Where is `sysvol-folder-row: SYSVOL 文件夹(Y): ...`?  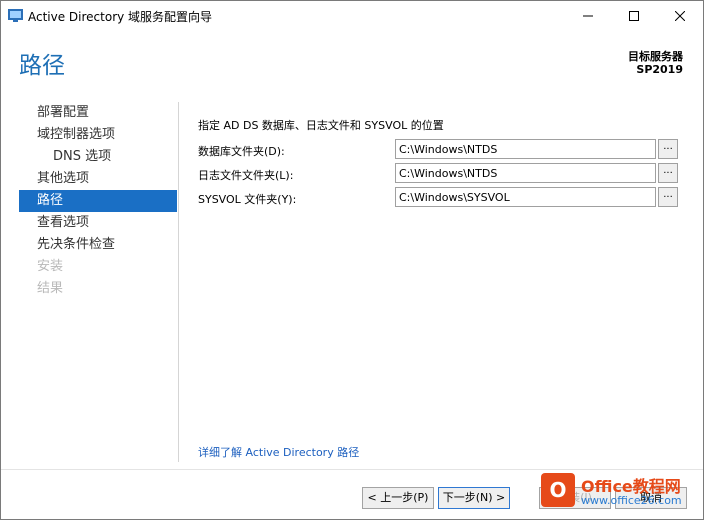 sysvol-folder-row: SYSVOL 文件夹(Y): ... is located at coordinates (440, 198).